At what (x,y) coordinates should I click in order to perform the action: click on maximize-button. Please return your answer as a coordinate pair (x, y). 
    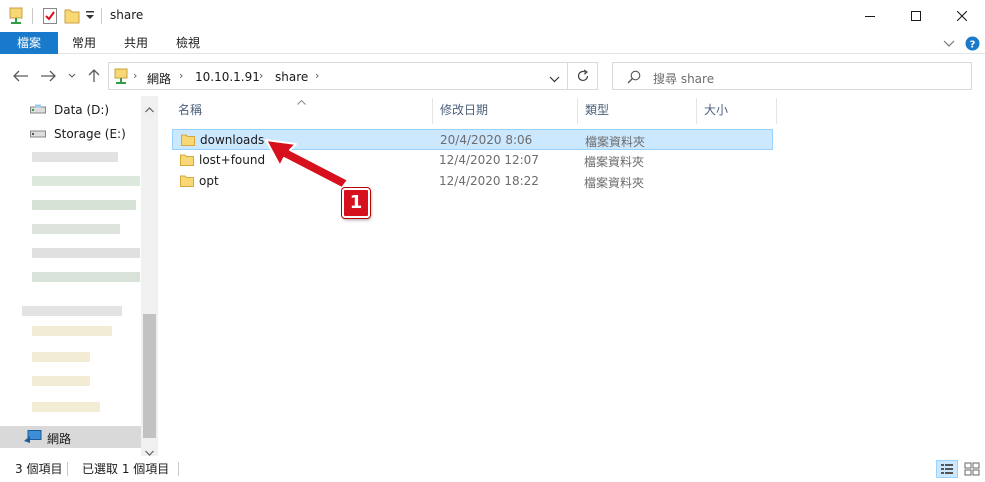
    Looking at the image, I should click on (916, 16).